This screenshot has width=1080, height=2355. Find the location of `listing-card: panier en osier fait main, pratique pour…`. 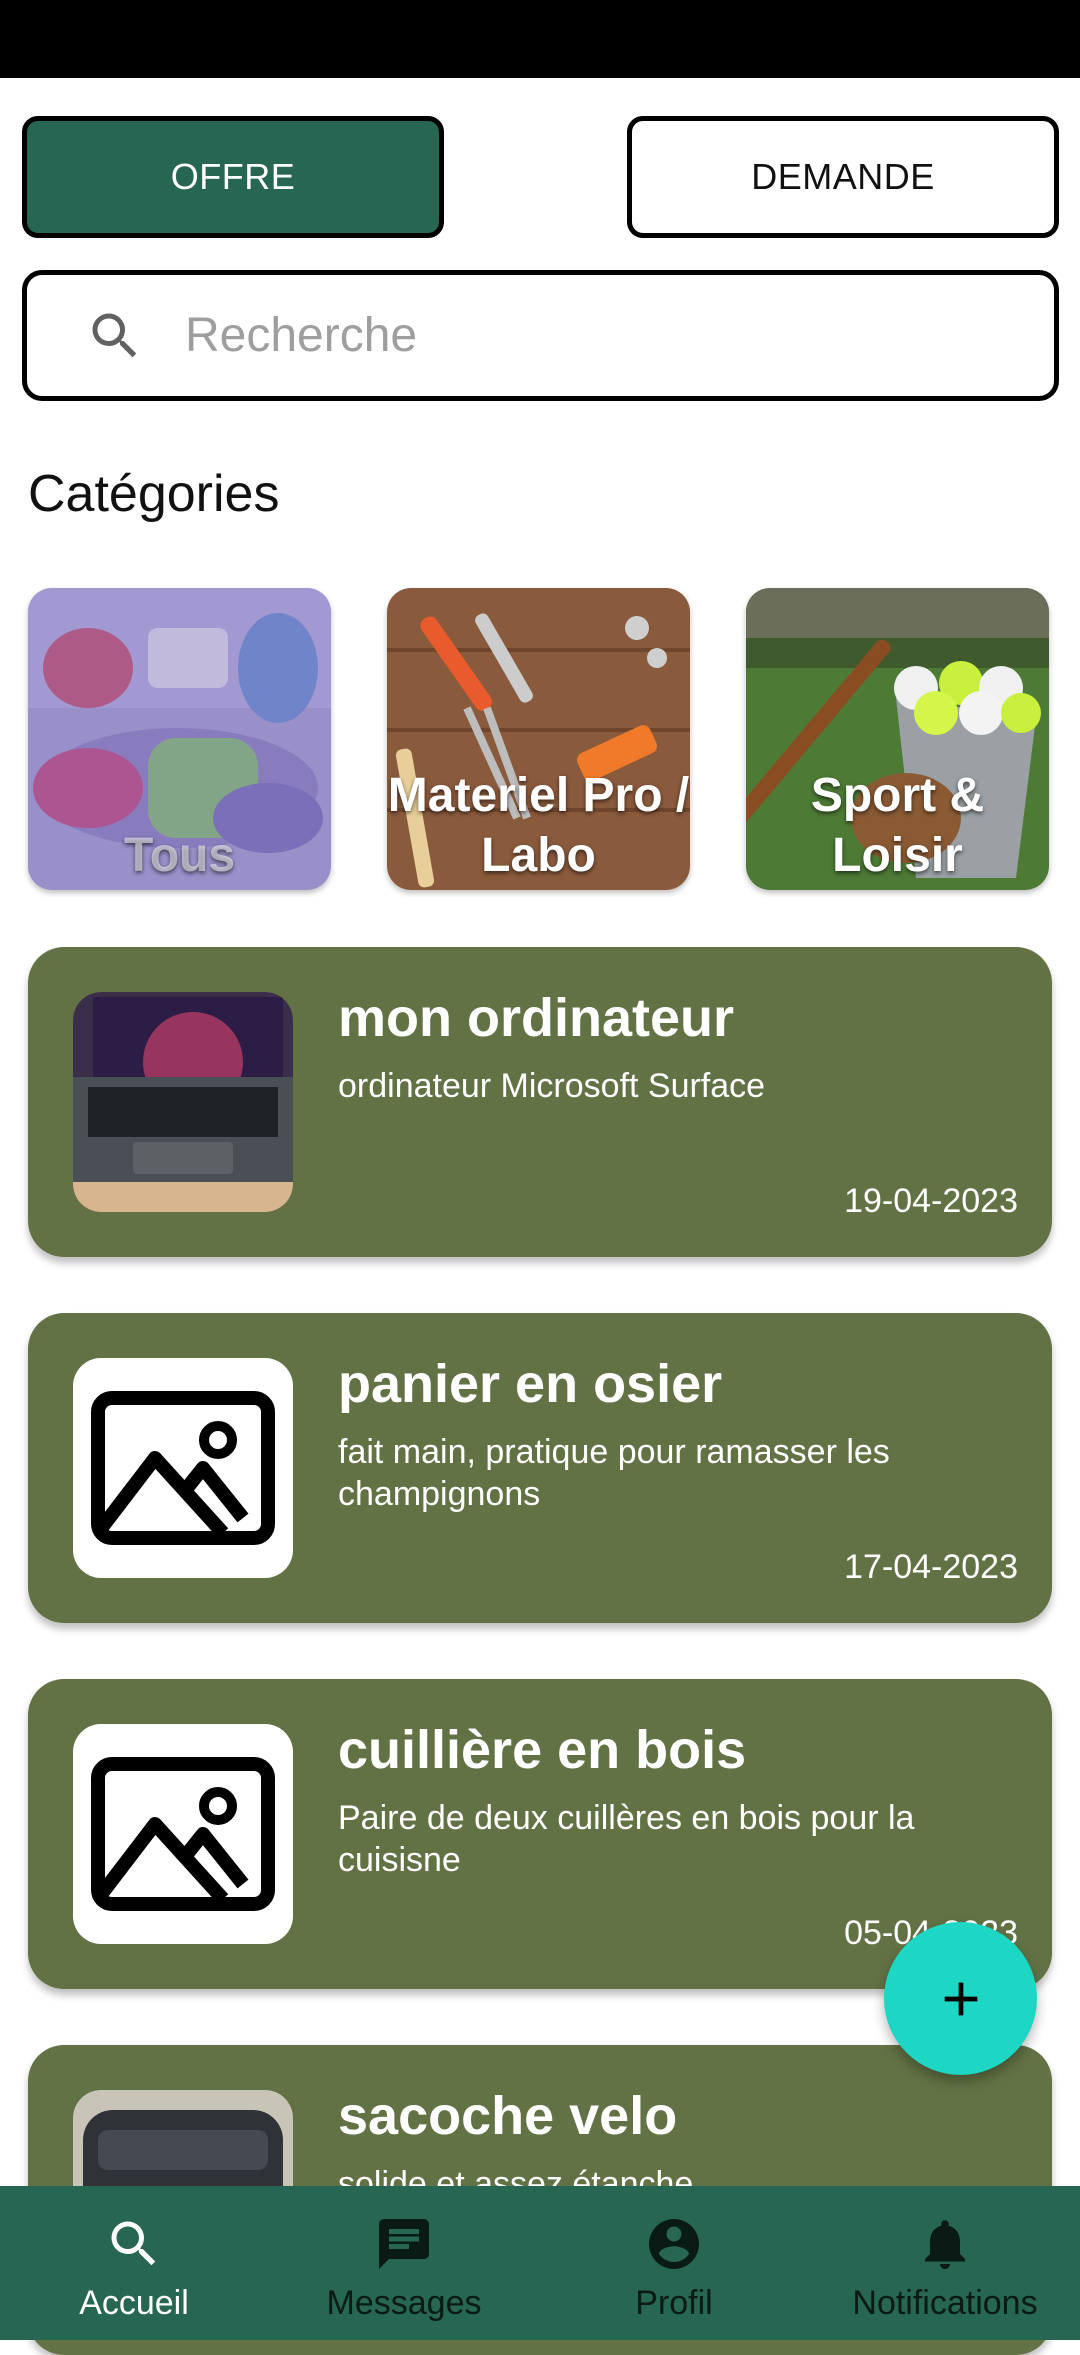

listing-card: panier en osier fait main, pratique pour… is located at coordinates (540, 1468).